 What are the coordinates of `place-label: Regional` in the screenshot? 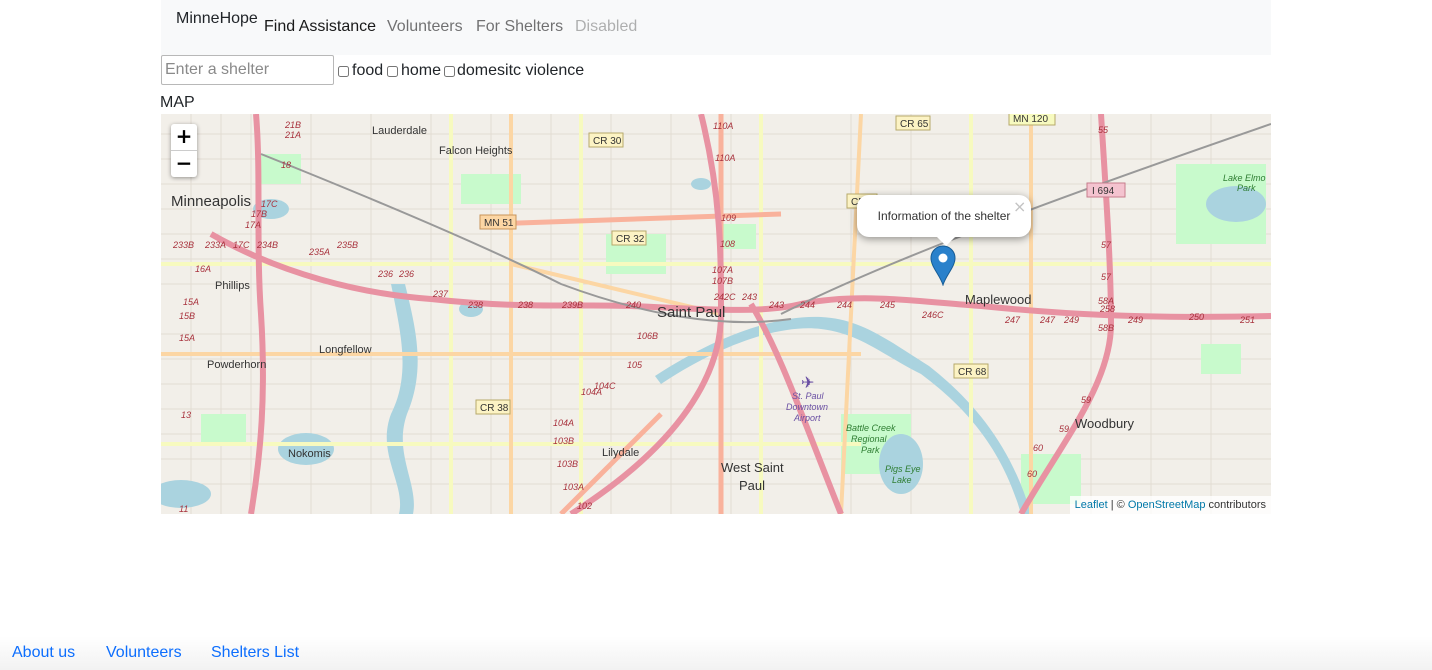 It's located at (869, 439).